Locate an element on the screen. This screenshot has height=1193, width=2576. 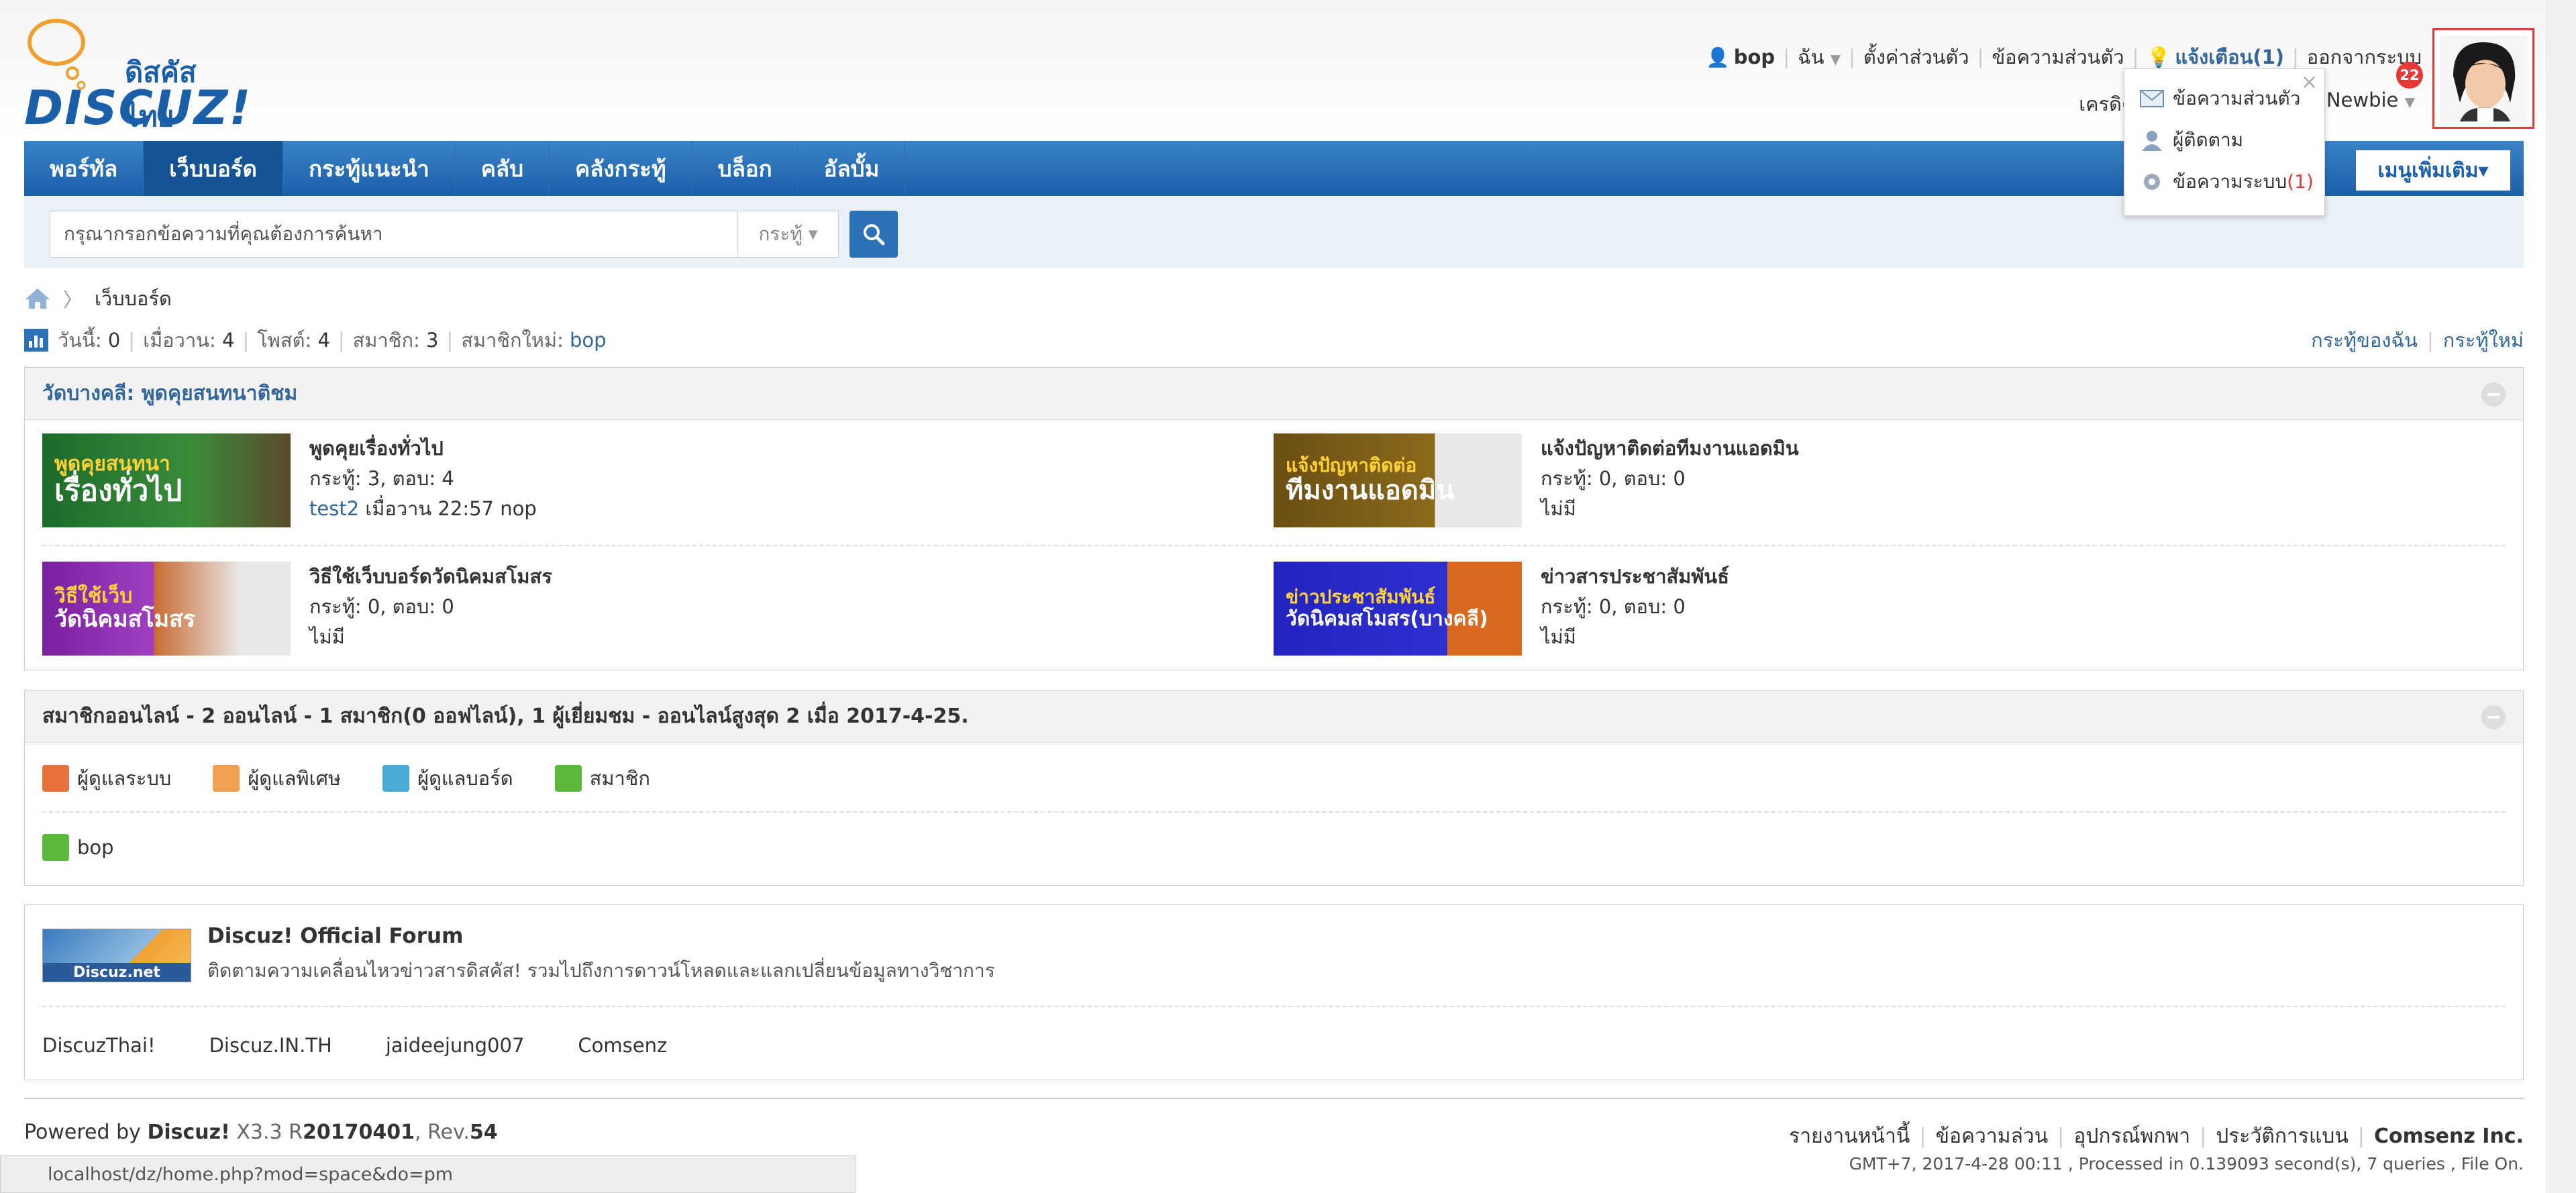
link-discuz-in-th: Discuz.IN.TH is located at coordinates (270, 1045).